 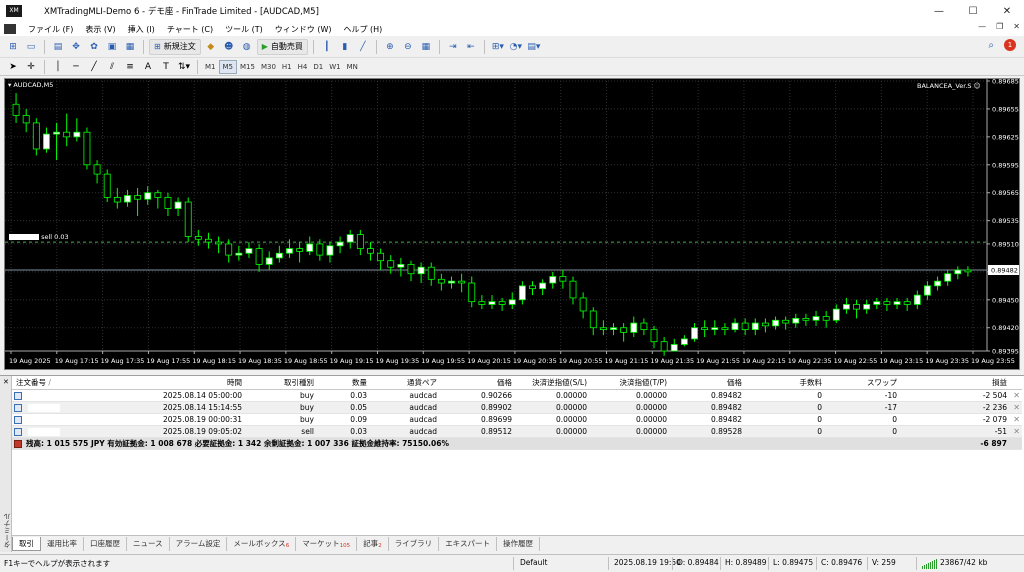 I want to click on timeframe-mn: MN, so click(x=352, y=67).